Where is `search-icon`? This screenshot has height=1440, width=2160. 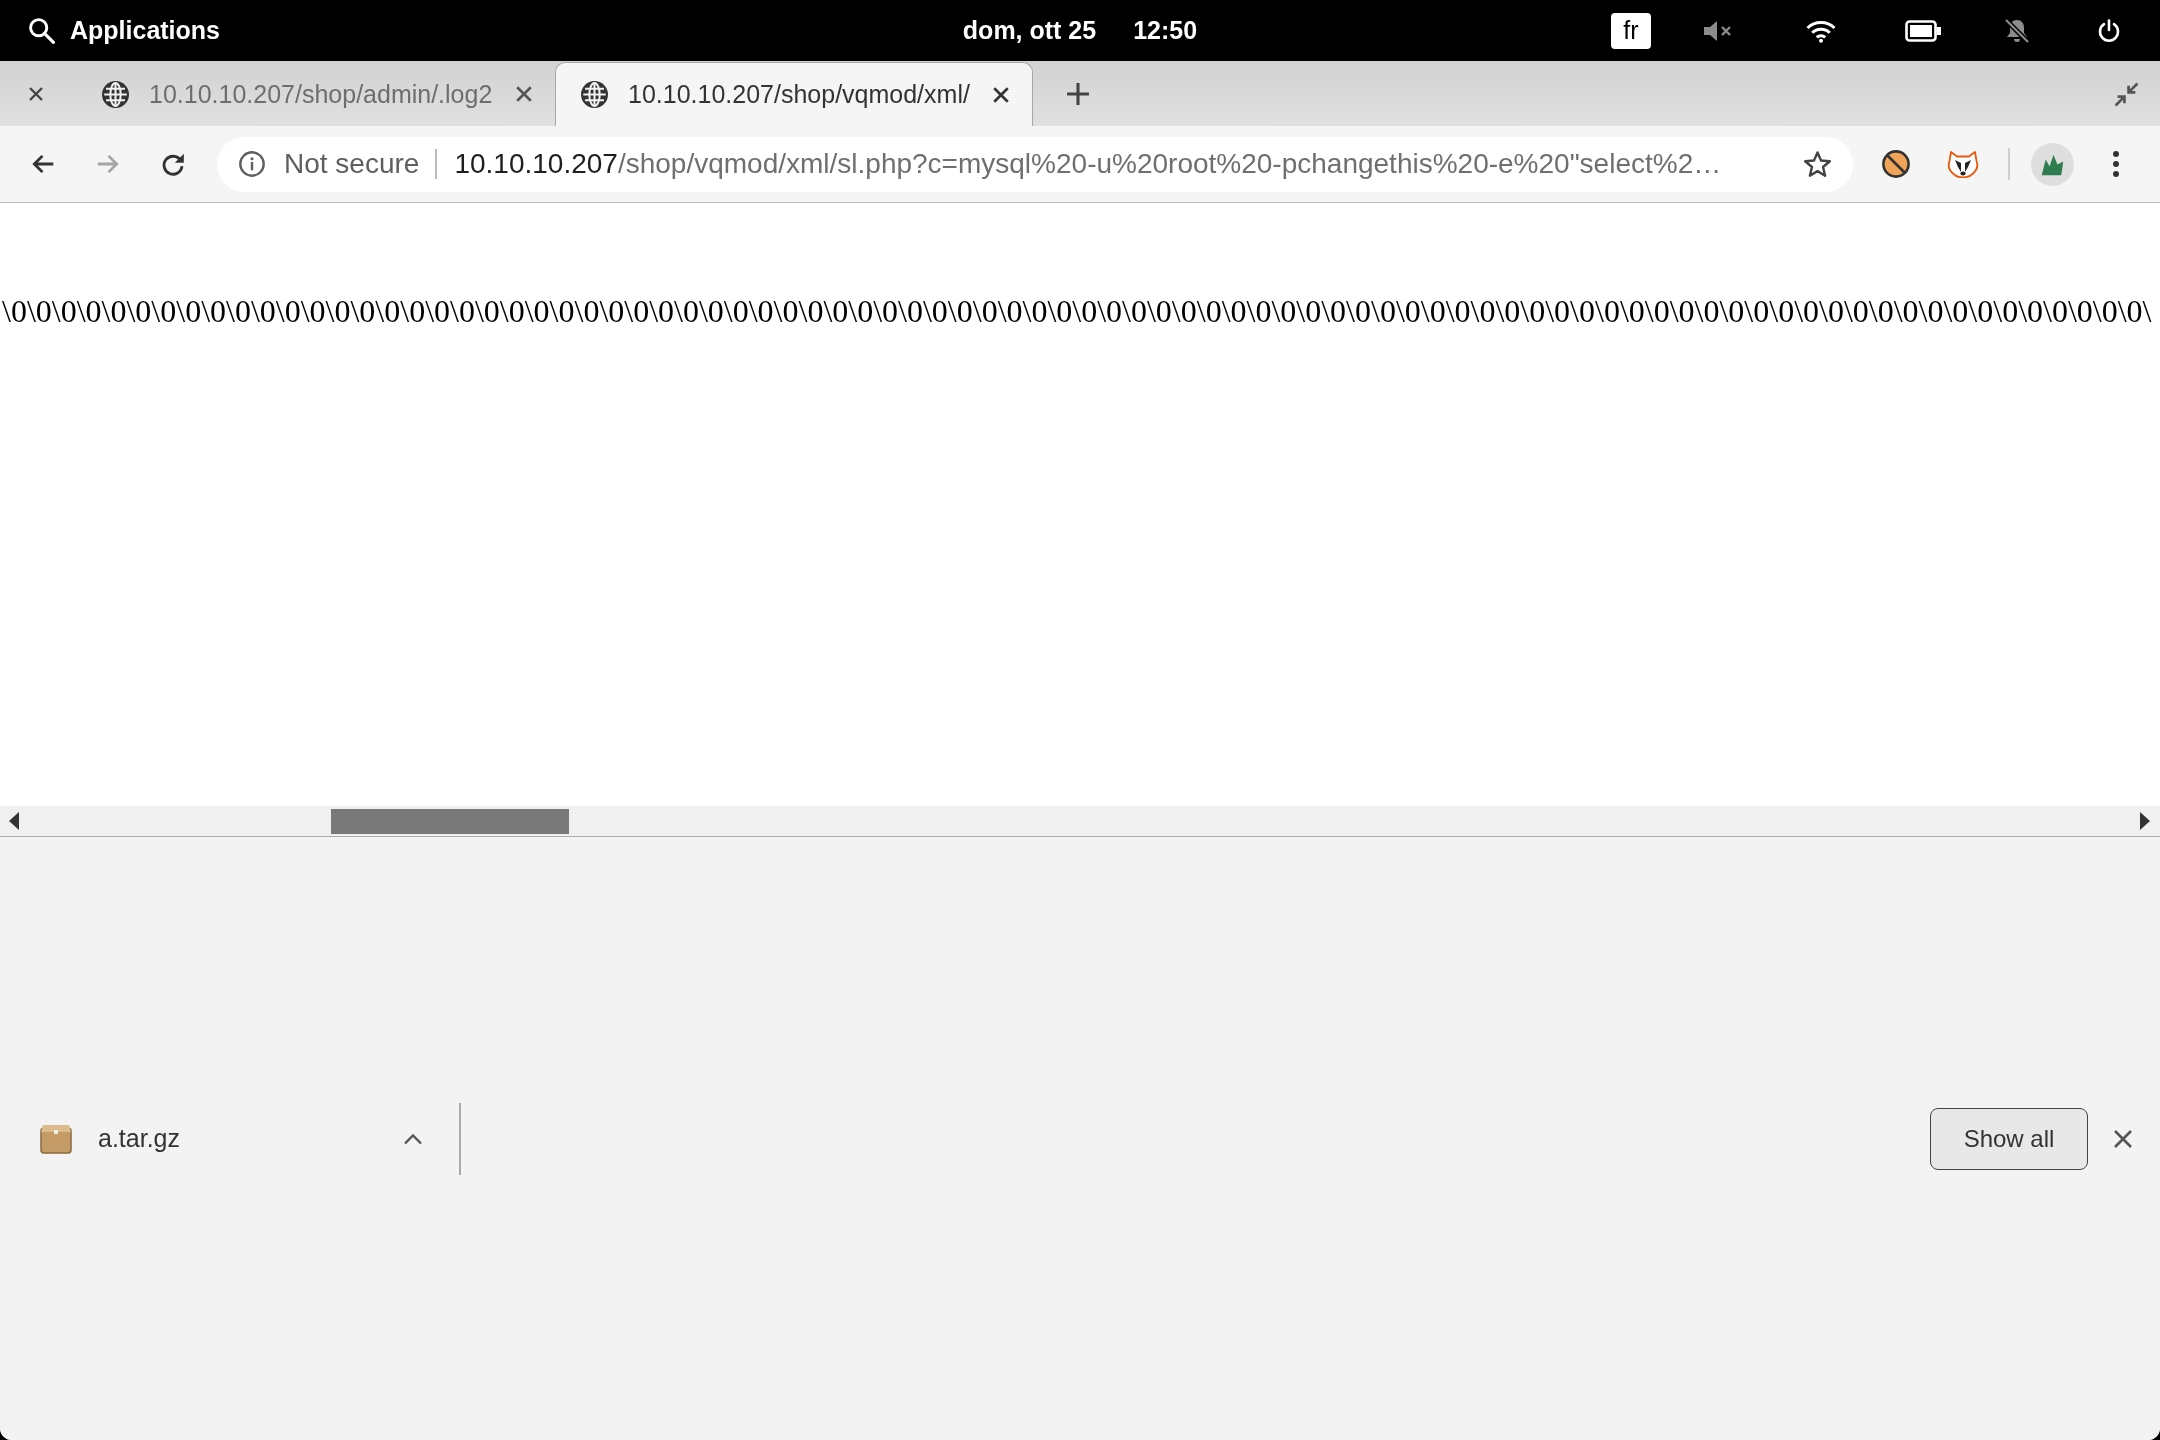
search-icon is located at coordinates (41, 30).